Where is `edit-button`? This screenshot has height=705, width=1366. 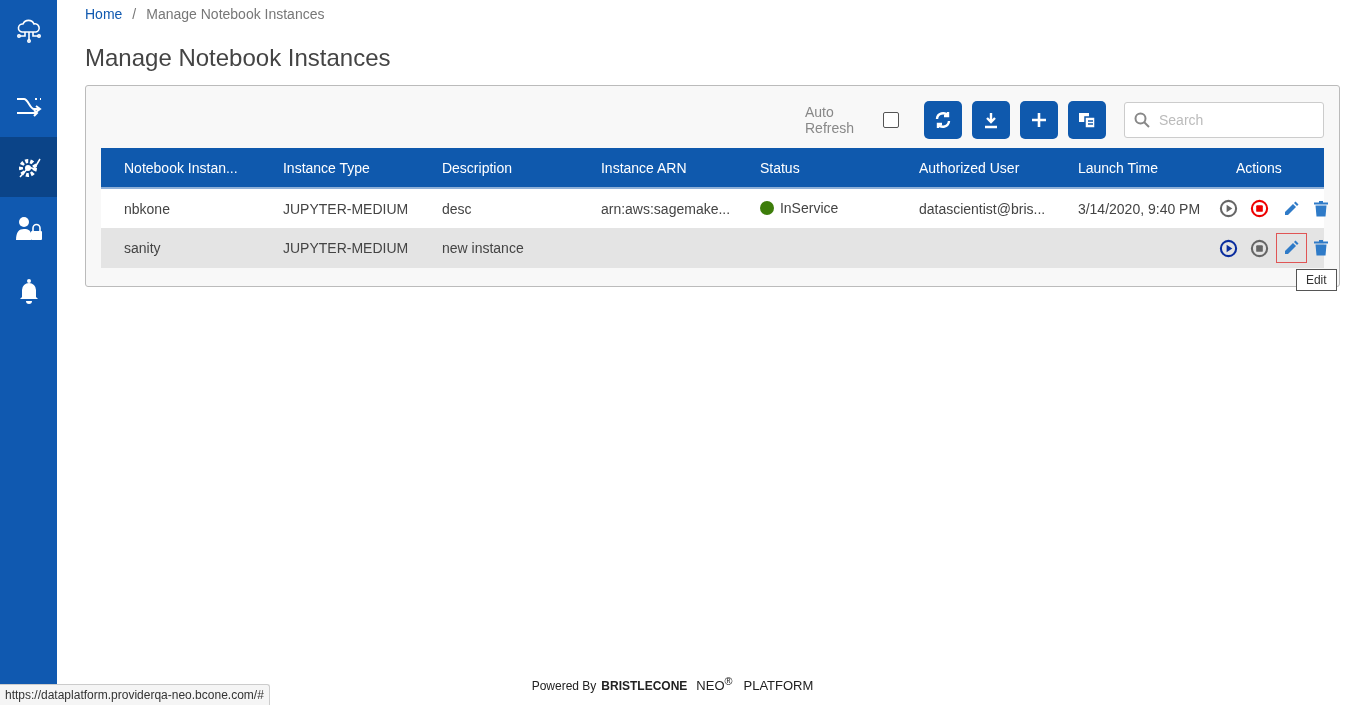 edit-button is located at coordinates (1291, 248).